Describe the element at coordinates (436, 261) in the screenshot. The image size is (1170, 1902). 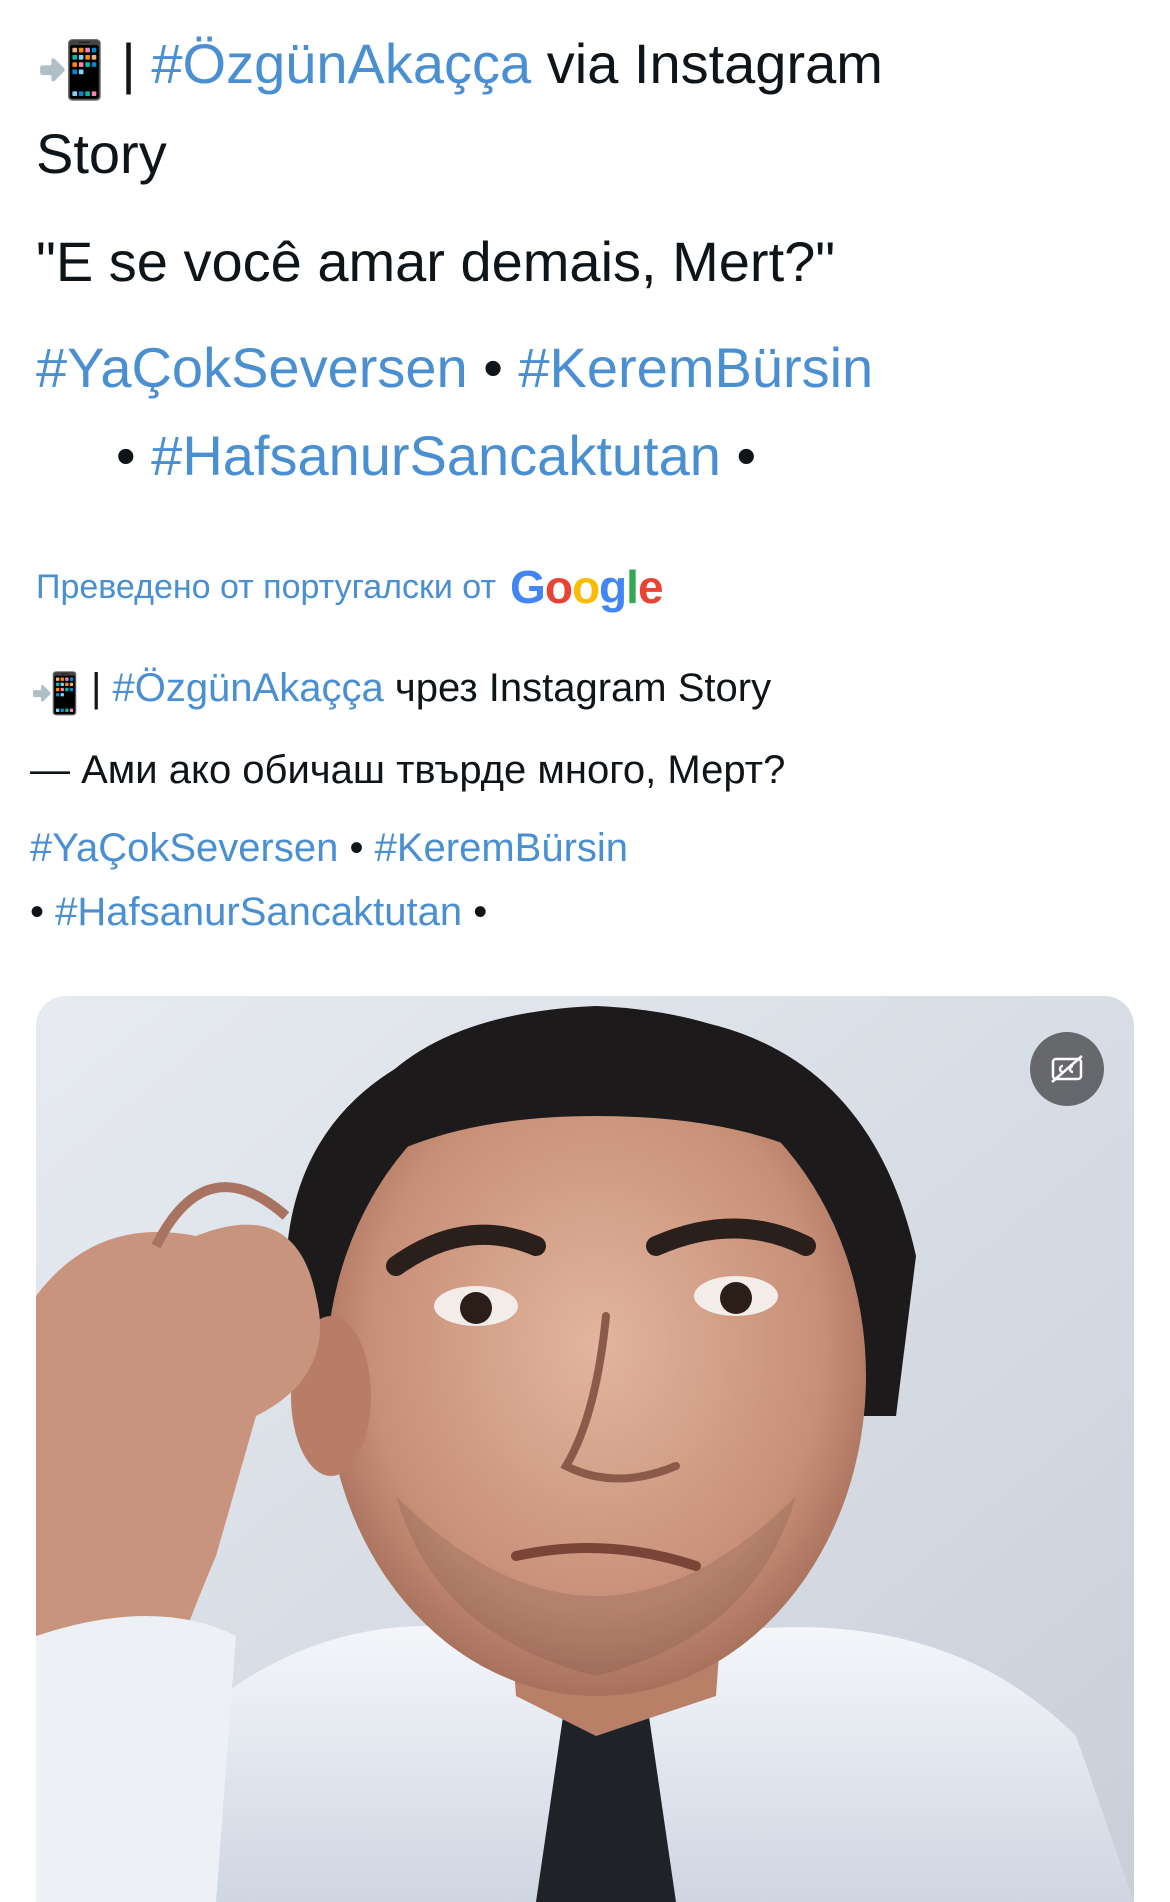
I see `tweet-quote: "E se você amar demais, Mert?"` at that location.